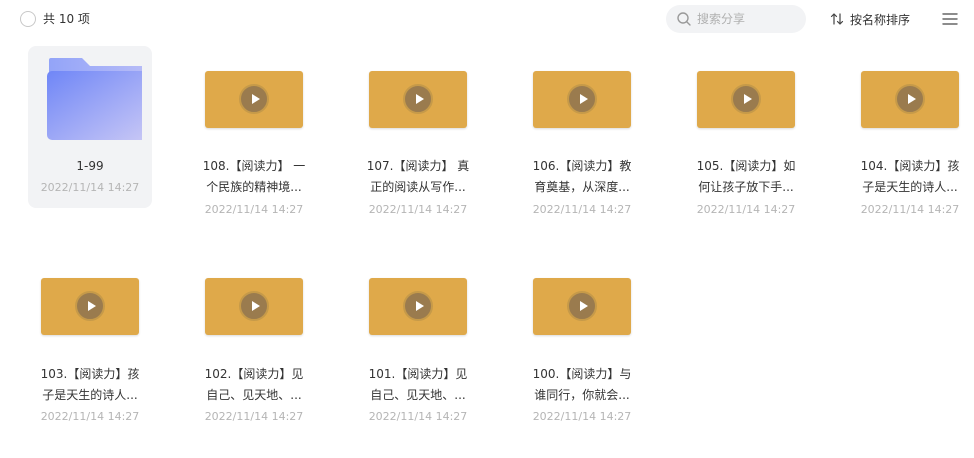  I want to click on top-toolbar: 共 10 项 按名称排序, so click(487, 19).